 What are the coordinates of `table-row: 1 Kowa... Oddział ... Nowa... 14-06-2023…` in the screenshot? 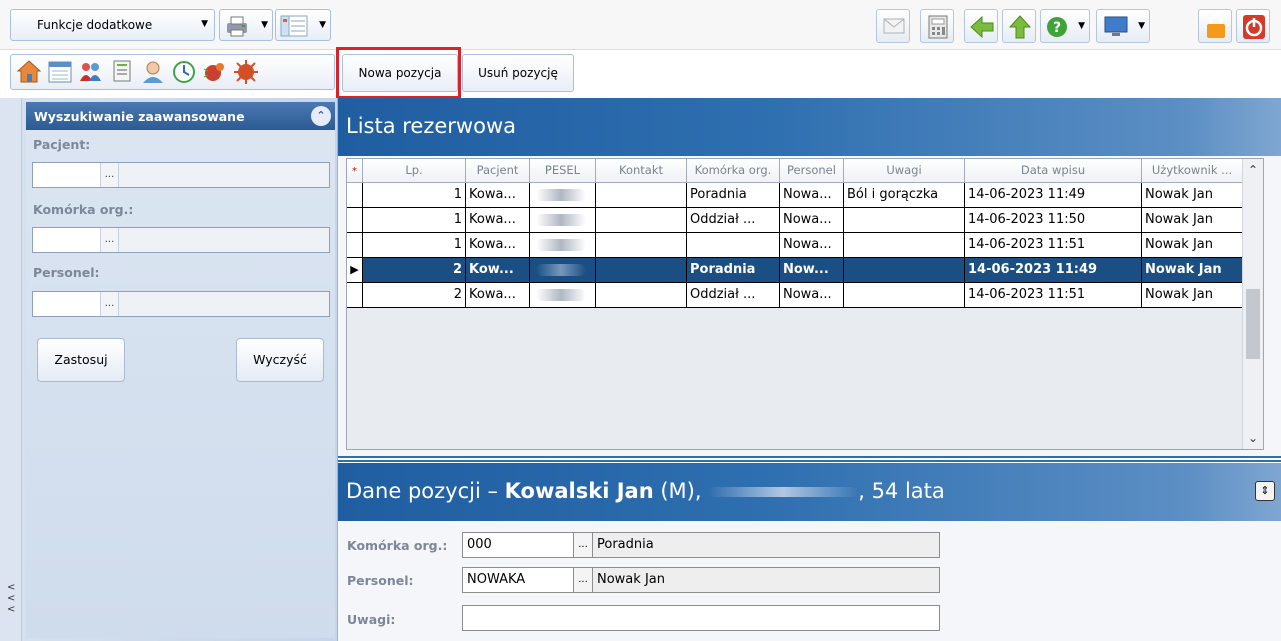 It's located at (795, 220).